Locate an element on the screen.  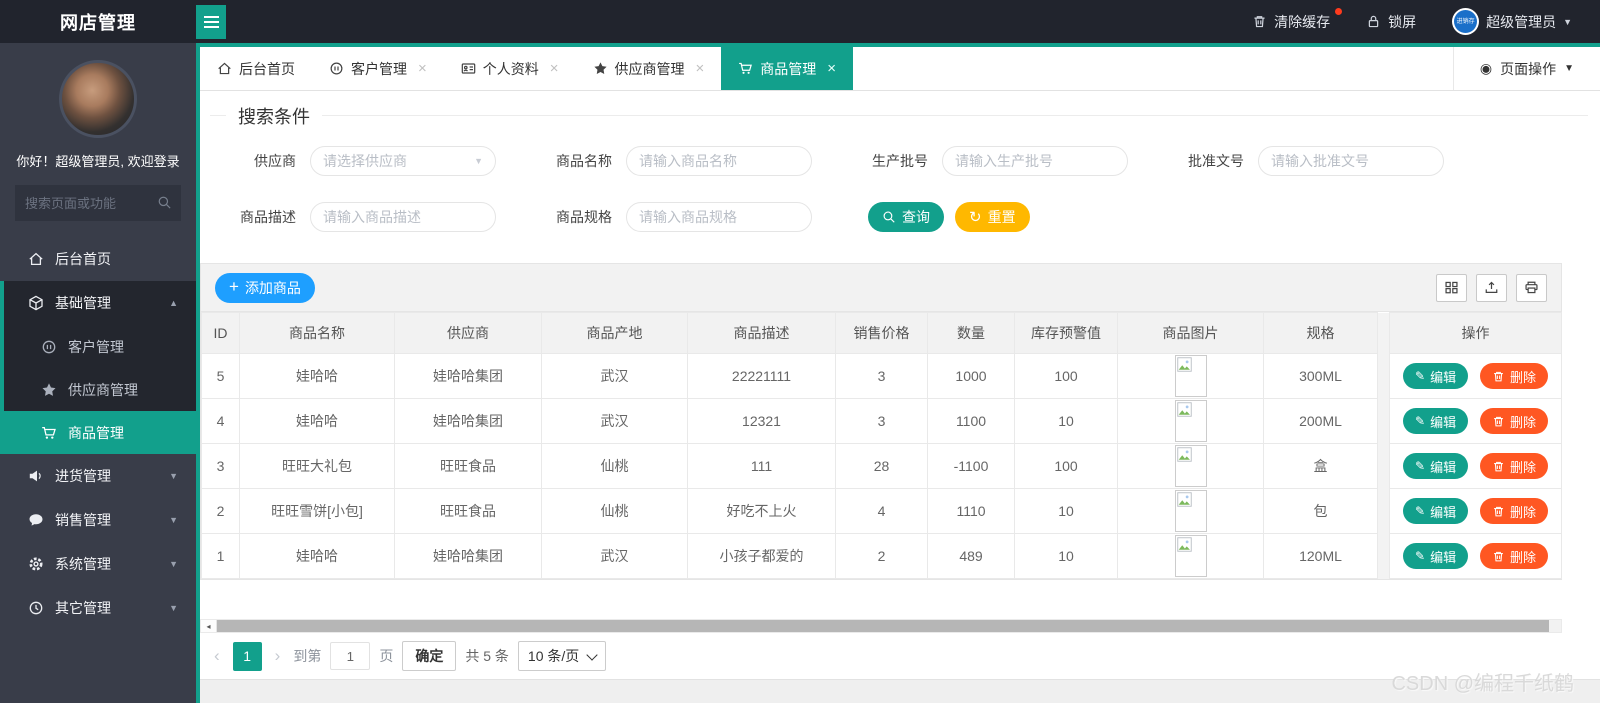
toggle-columns-button is located at coordinates (1451, 287).